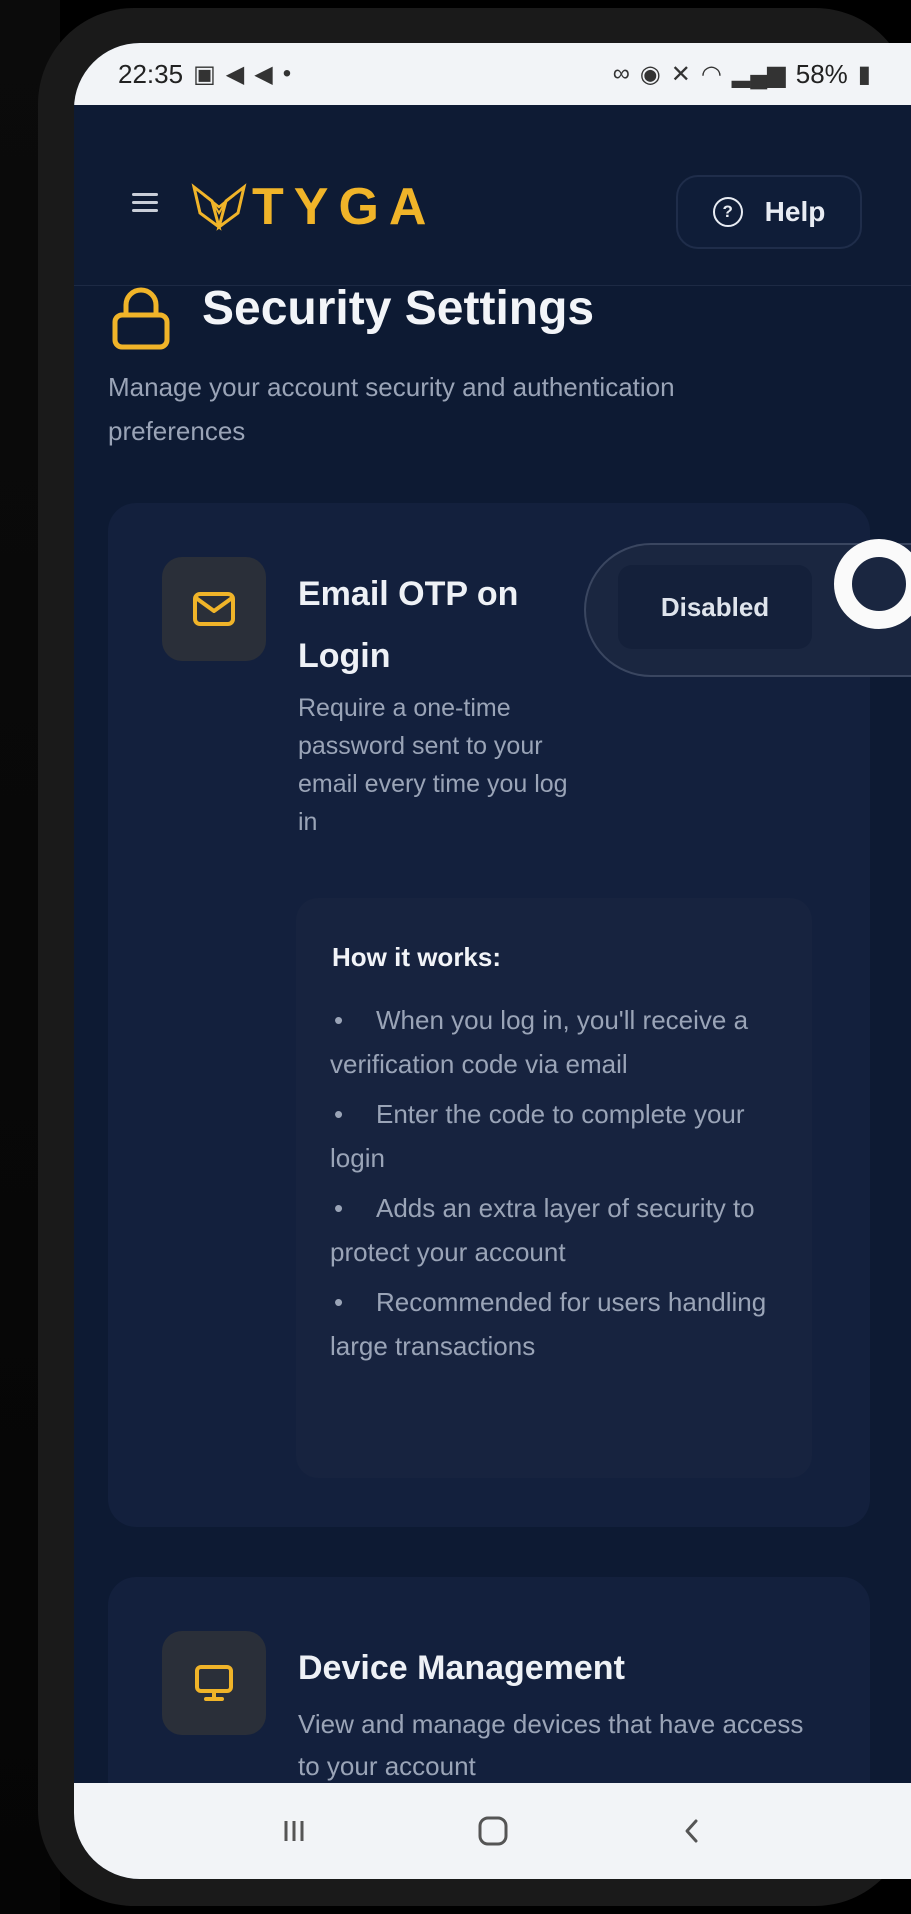 This screenshot has height=1914, width=911. What do you see at coordinates (344, 207) in the screenshot?
I see `logo-text: TYGA` at bounding box center [344, 207].